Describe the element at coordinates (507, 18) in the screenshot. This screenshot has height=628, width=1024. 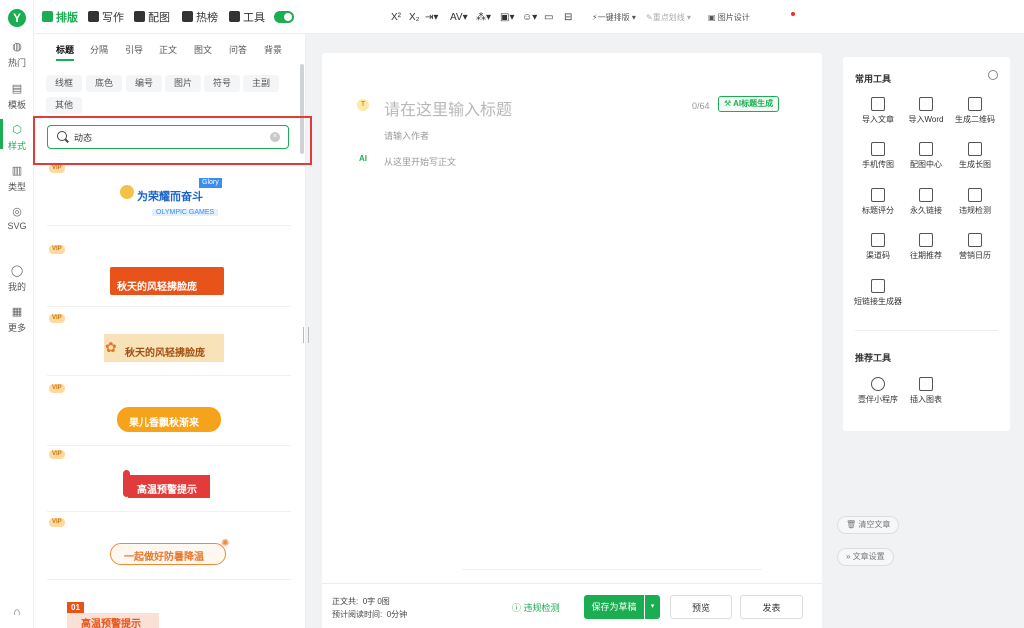
I see `insert-image-icon: ▣▾` at that location.